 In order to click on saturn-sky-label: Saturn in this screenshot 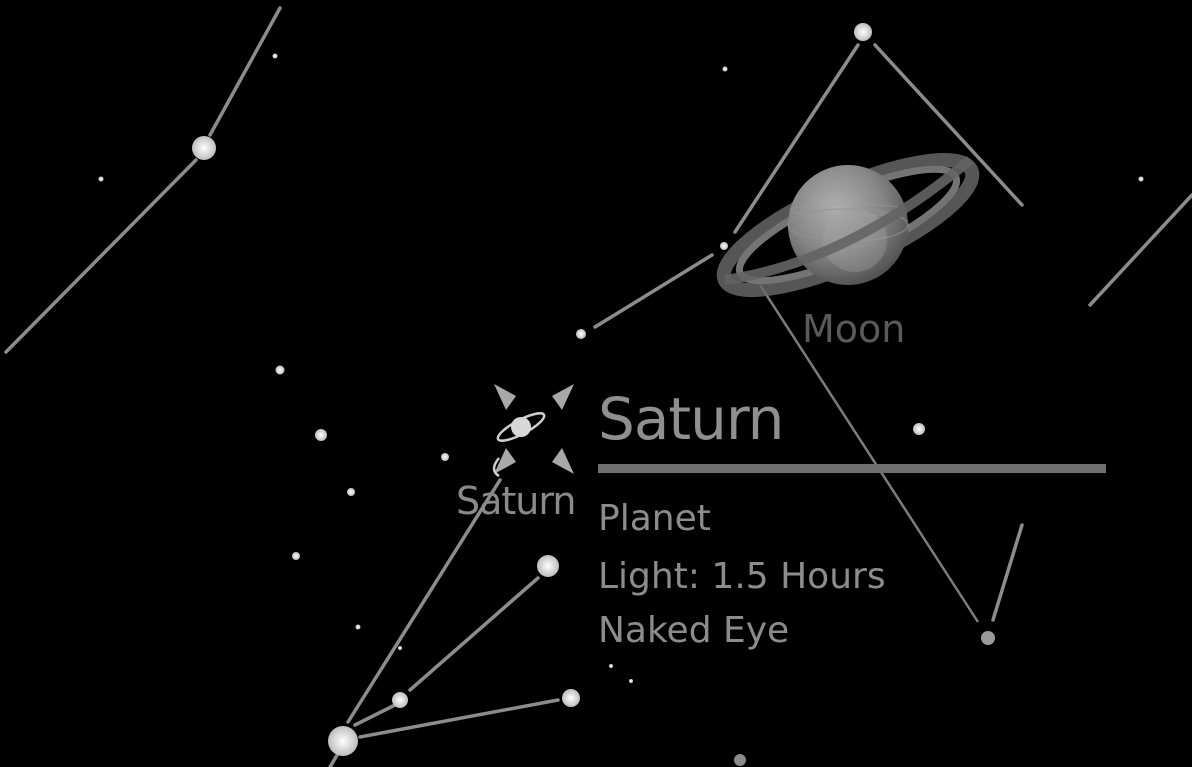, I will do `click(516, 501)`.